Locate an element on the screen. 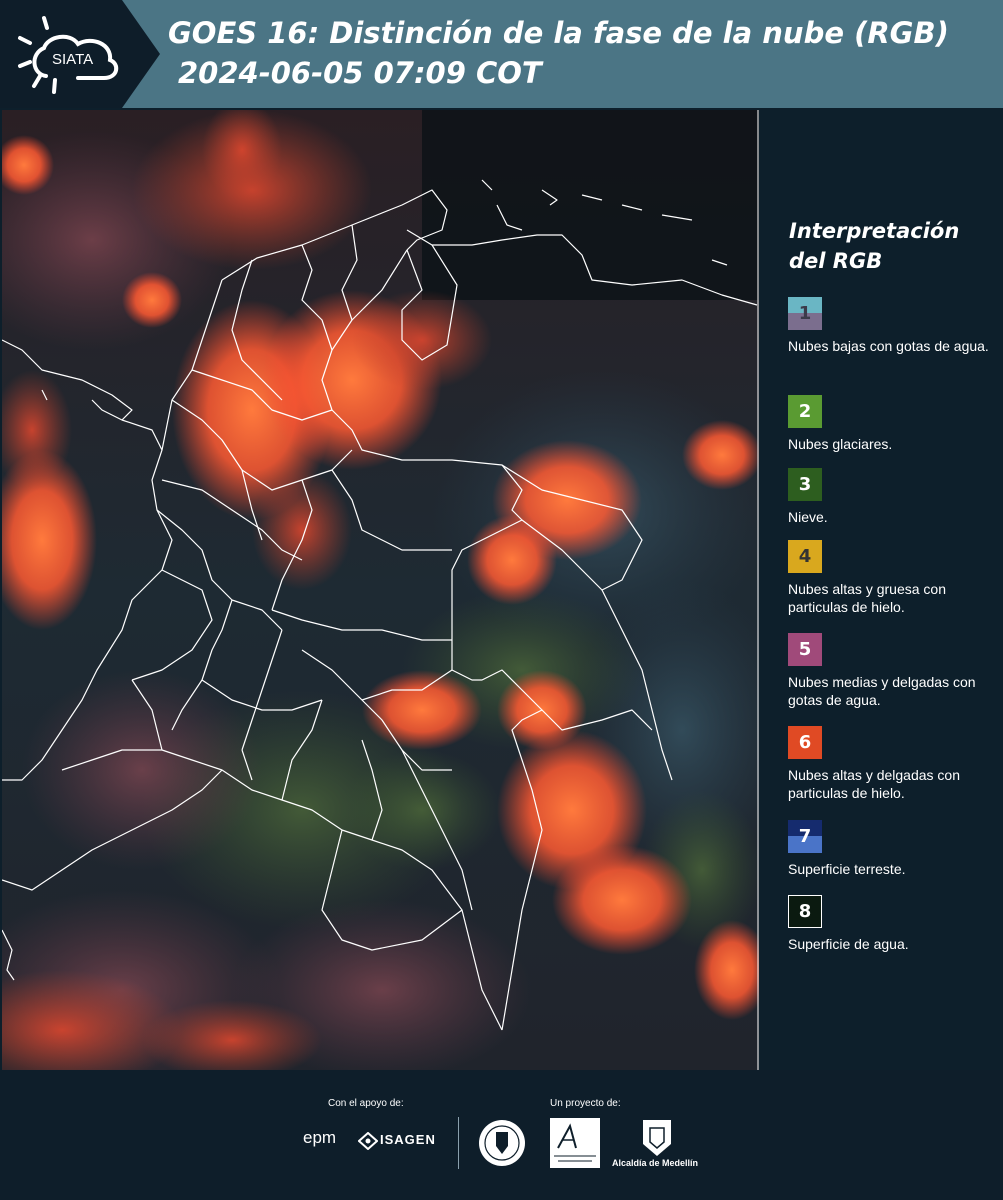  legend-item-2: 2 Nubes glaciares. is located at coordinates (893, 424).